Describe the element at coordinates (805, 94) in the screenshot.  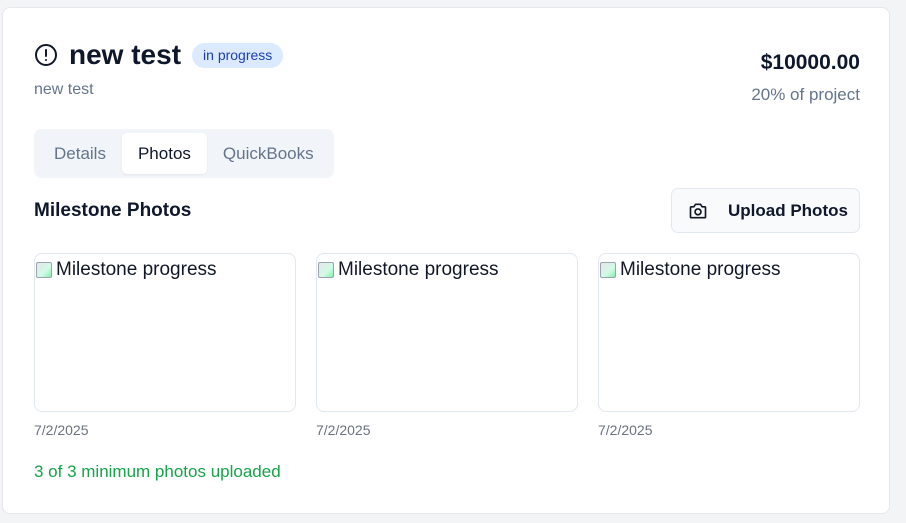
I see `milestone-percent: 20% of project` at that location.